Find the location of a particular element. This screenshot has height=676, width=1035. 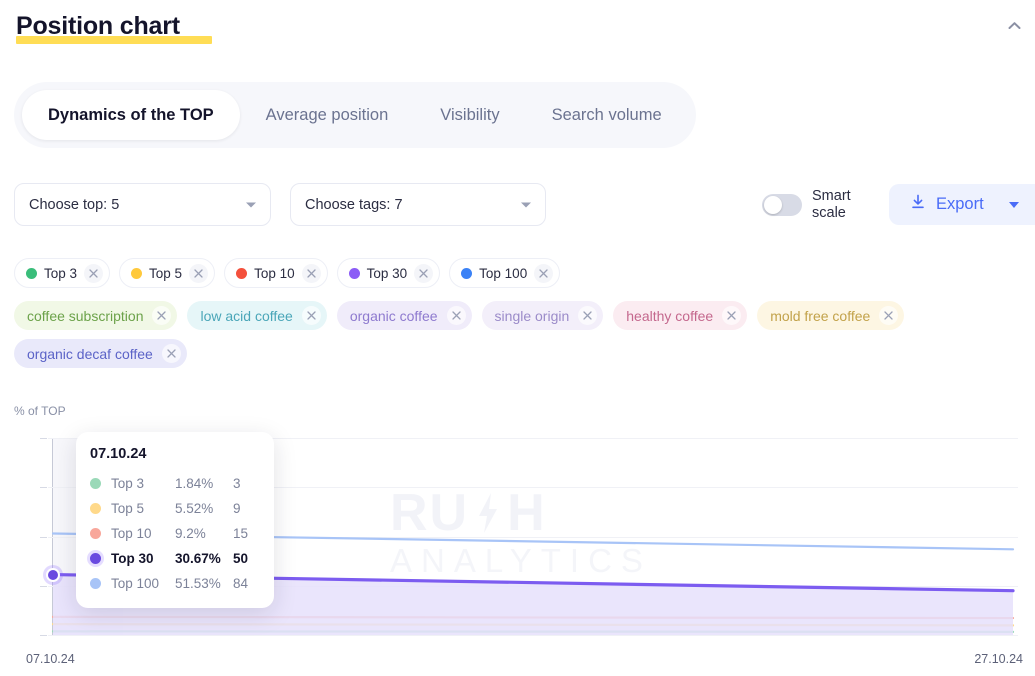

tag-chip-label: healthy coffee is located at coordinates (670, 315).